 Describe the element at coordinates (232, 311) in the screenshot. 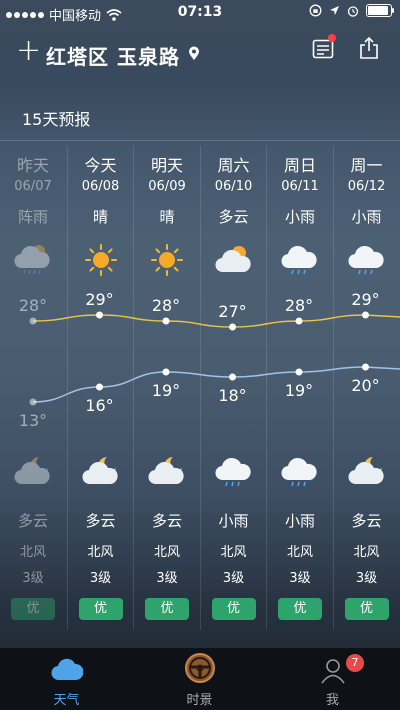

I see `high-temp-label: 27°` at that location.